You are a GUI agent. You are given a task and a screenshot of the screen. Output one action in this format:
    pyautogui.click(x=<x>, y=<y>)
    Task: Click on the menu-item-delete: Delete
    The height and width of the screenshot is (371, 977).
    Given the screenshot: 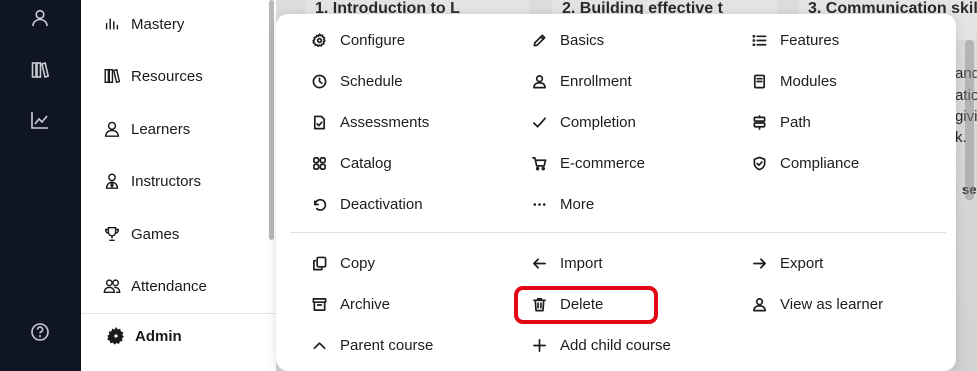 What is the action you would take?
    pyautogui.click(x=567, y=304)
    